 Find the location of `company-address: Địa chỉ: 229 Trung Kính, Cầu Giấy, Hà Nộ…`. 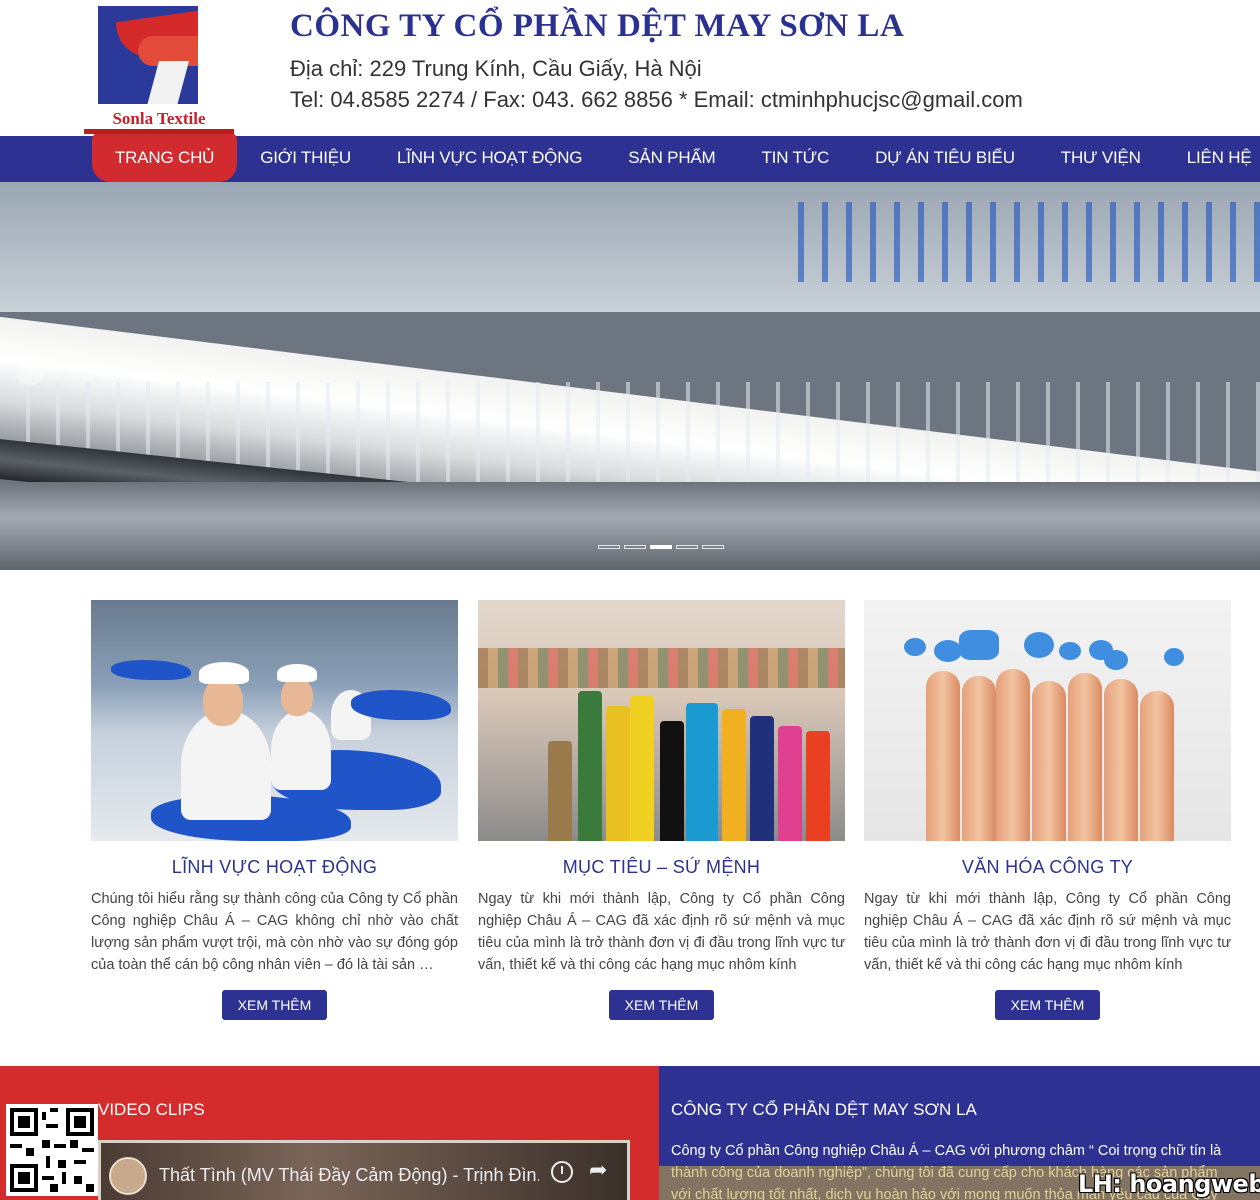

company-address: Địa chỉ: 229 Trung Kính, Cầu Giấy, Hà Nộ… is located at coordinates (496, 68).